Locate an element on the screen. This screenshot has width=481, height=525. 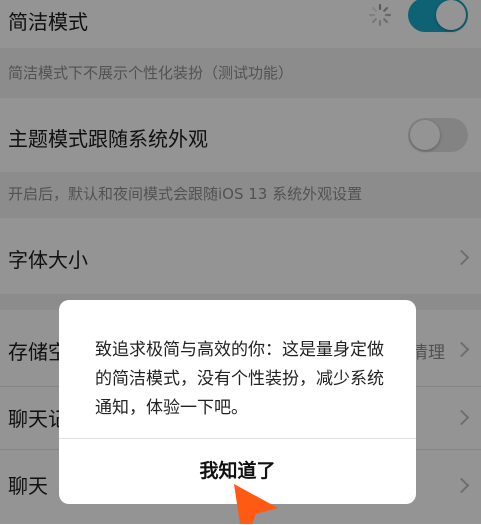
pointer-arrow-icon is located at coordinates (256, 504).